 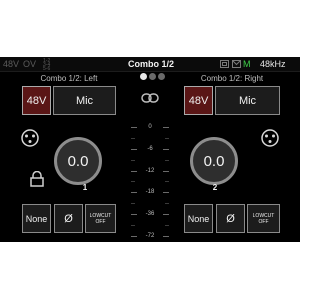 I want to click on status-mini-label: 5-6, so click(x=47, y=69).